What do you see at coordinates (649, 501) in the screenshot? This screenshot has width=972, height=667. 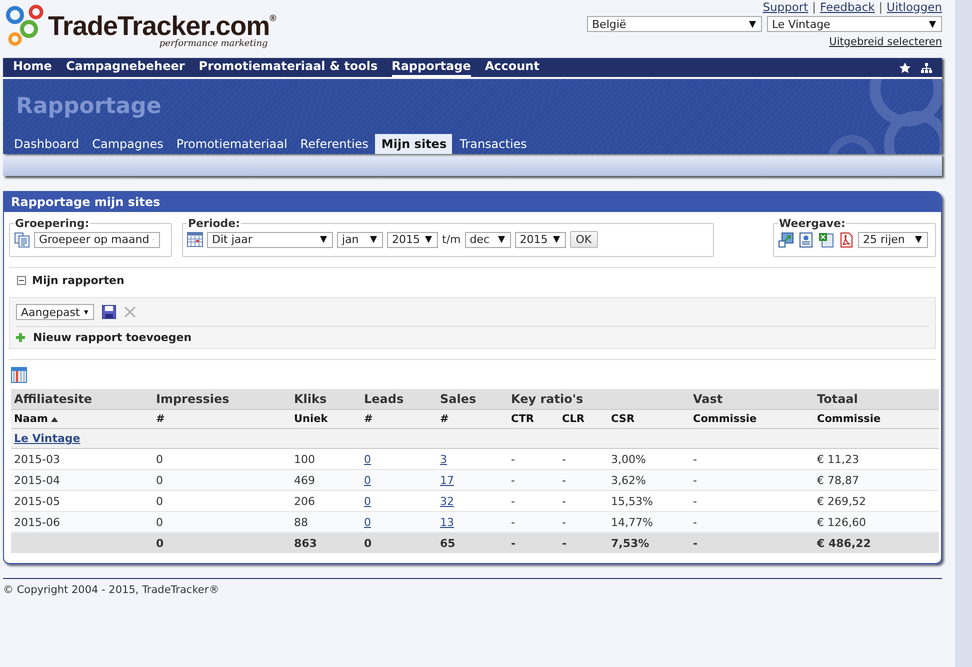 I see `table-cell: 15,53%` at bounding box center [649, 501].